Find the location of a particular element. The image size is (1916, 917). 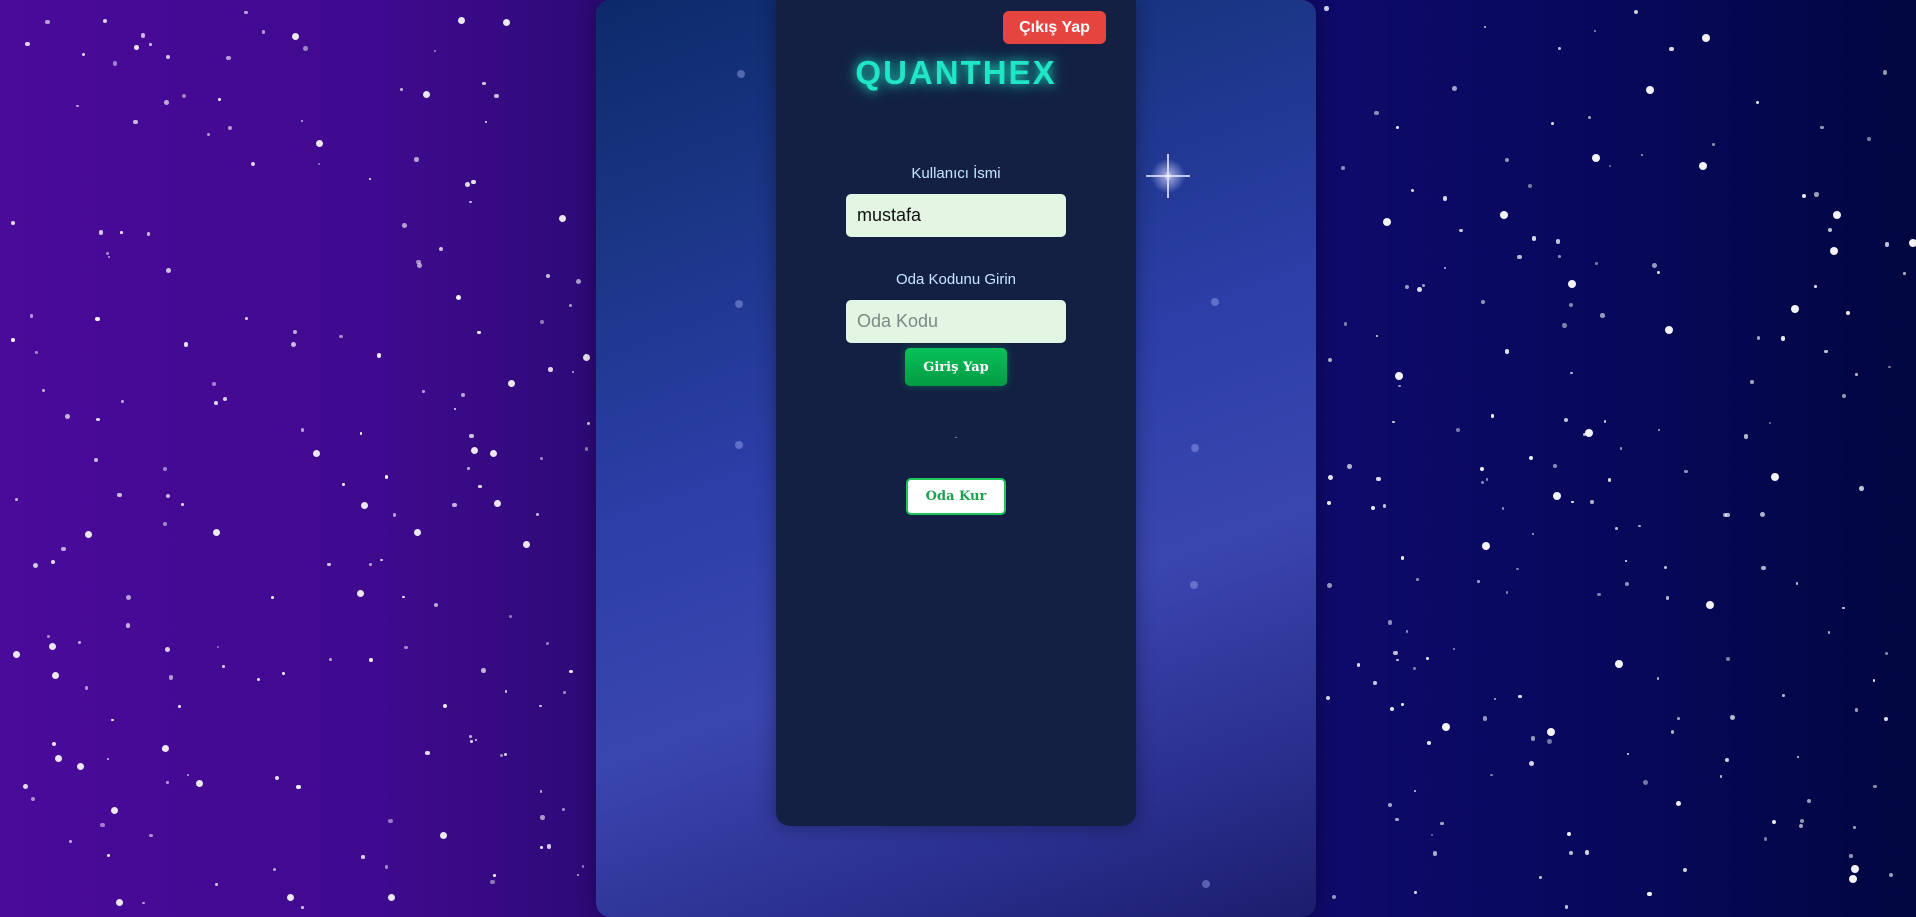

logout-button: Çıkış Yap is located at coordinates (1054, 27).